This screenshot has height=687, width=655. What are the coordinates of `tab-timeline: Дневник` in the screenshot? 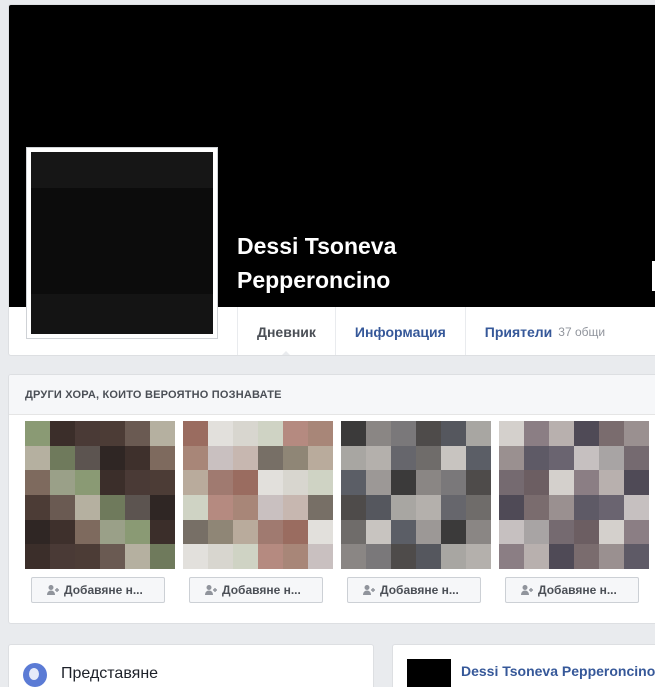 It's located at (286, 331).